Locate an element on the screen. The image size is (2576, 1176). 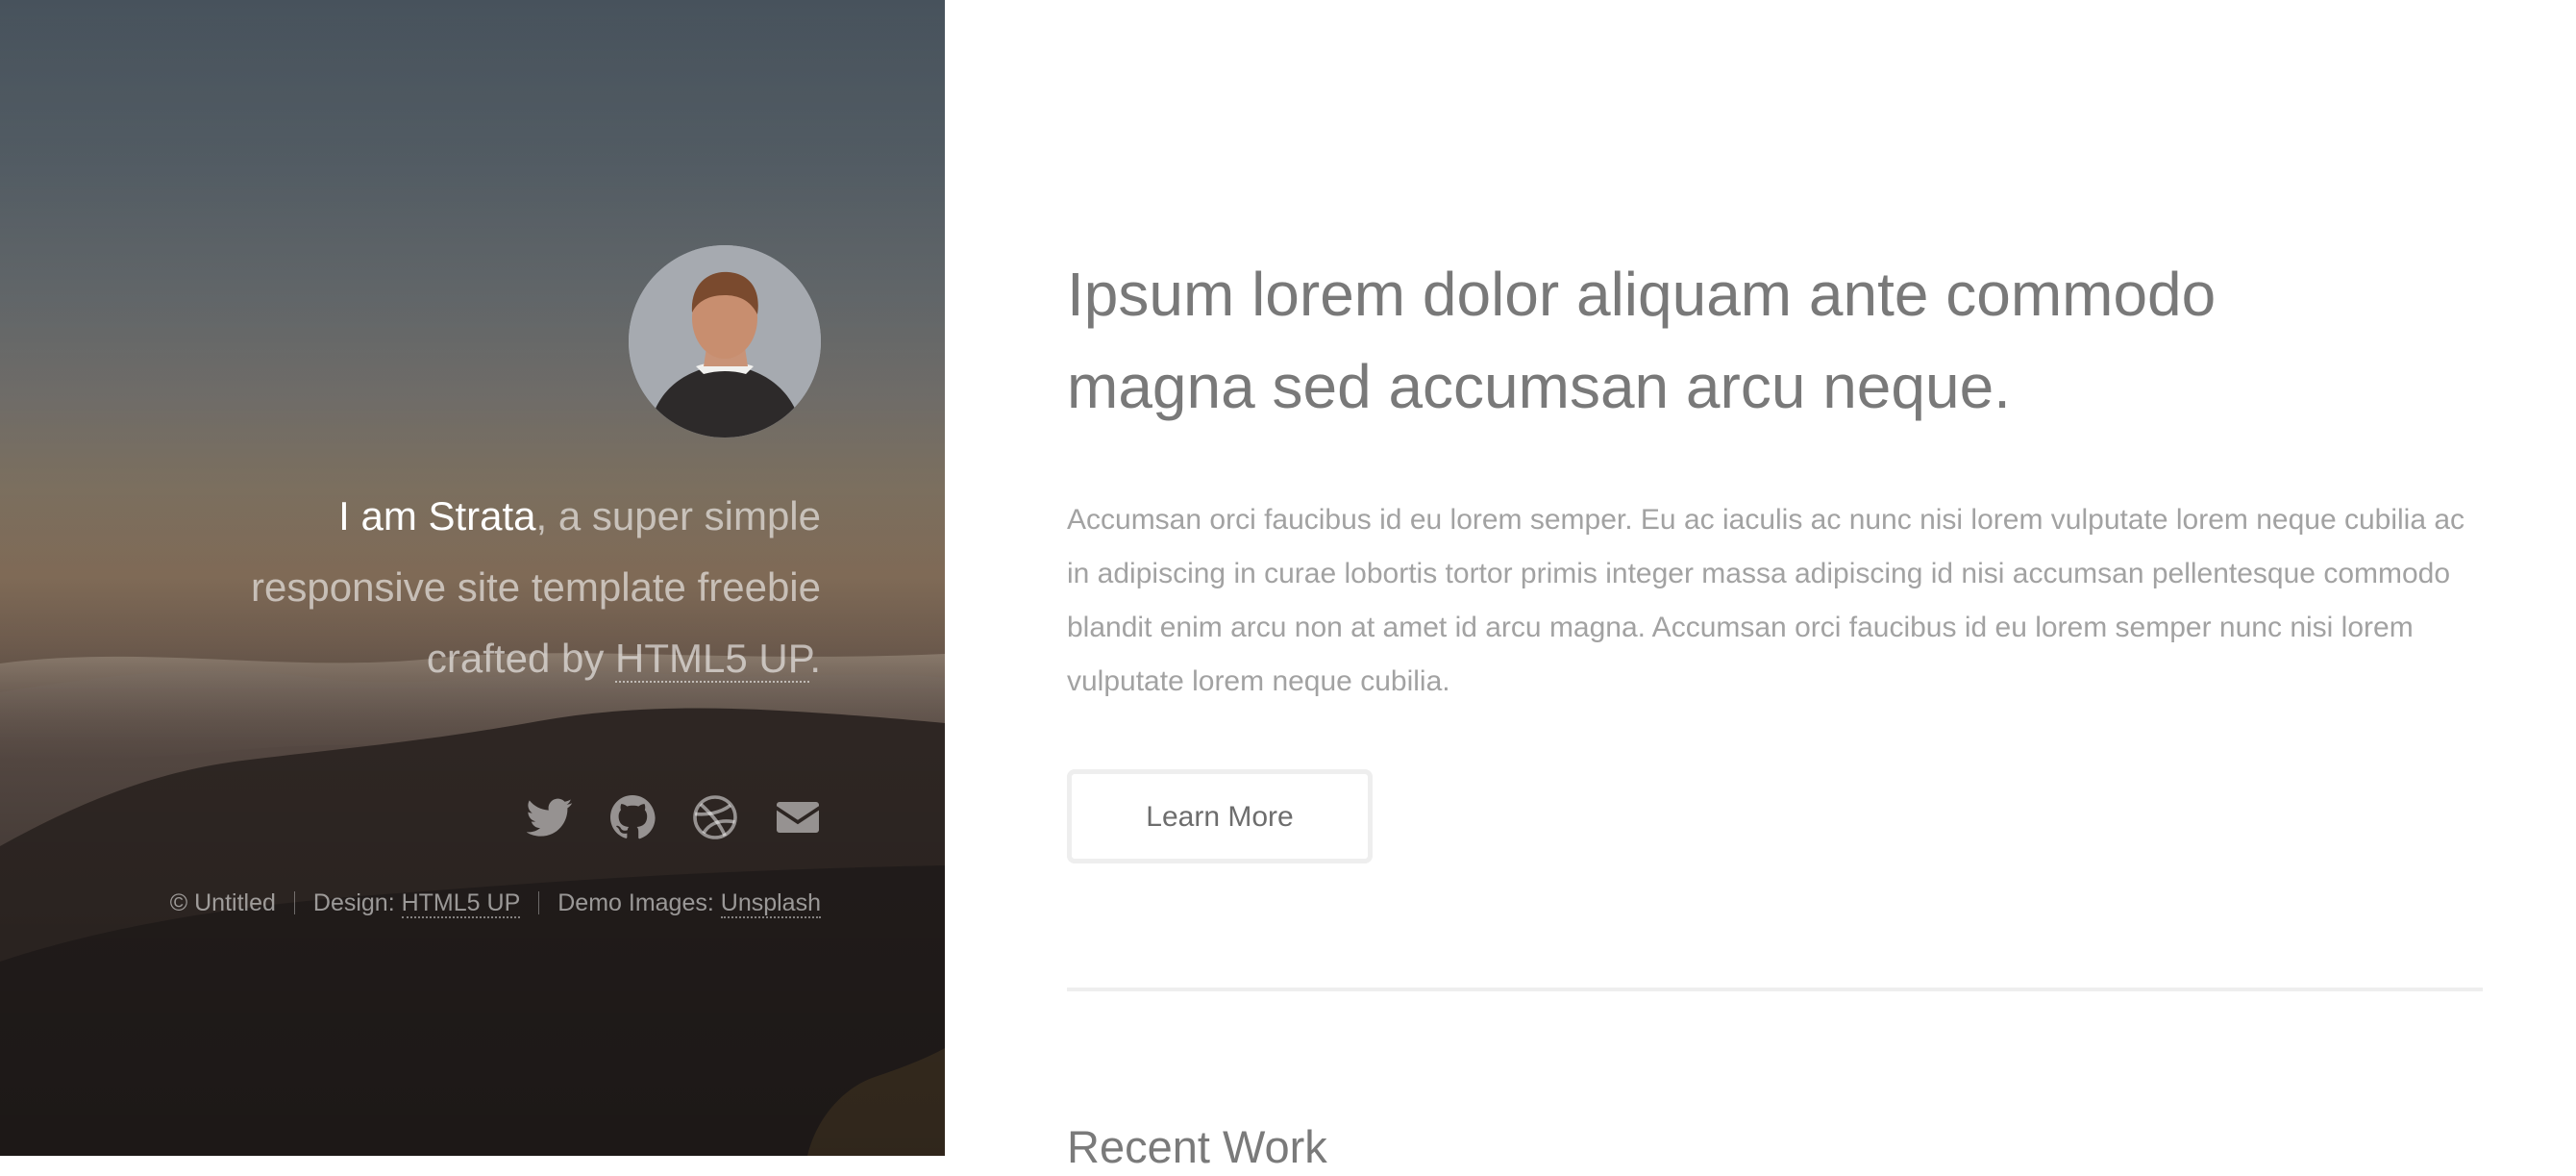
avatar-image is located at coordinates (725, 341).